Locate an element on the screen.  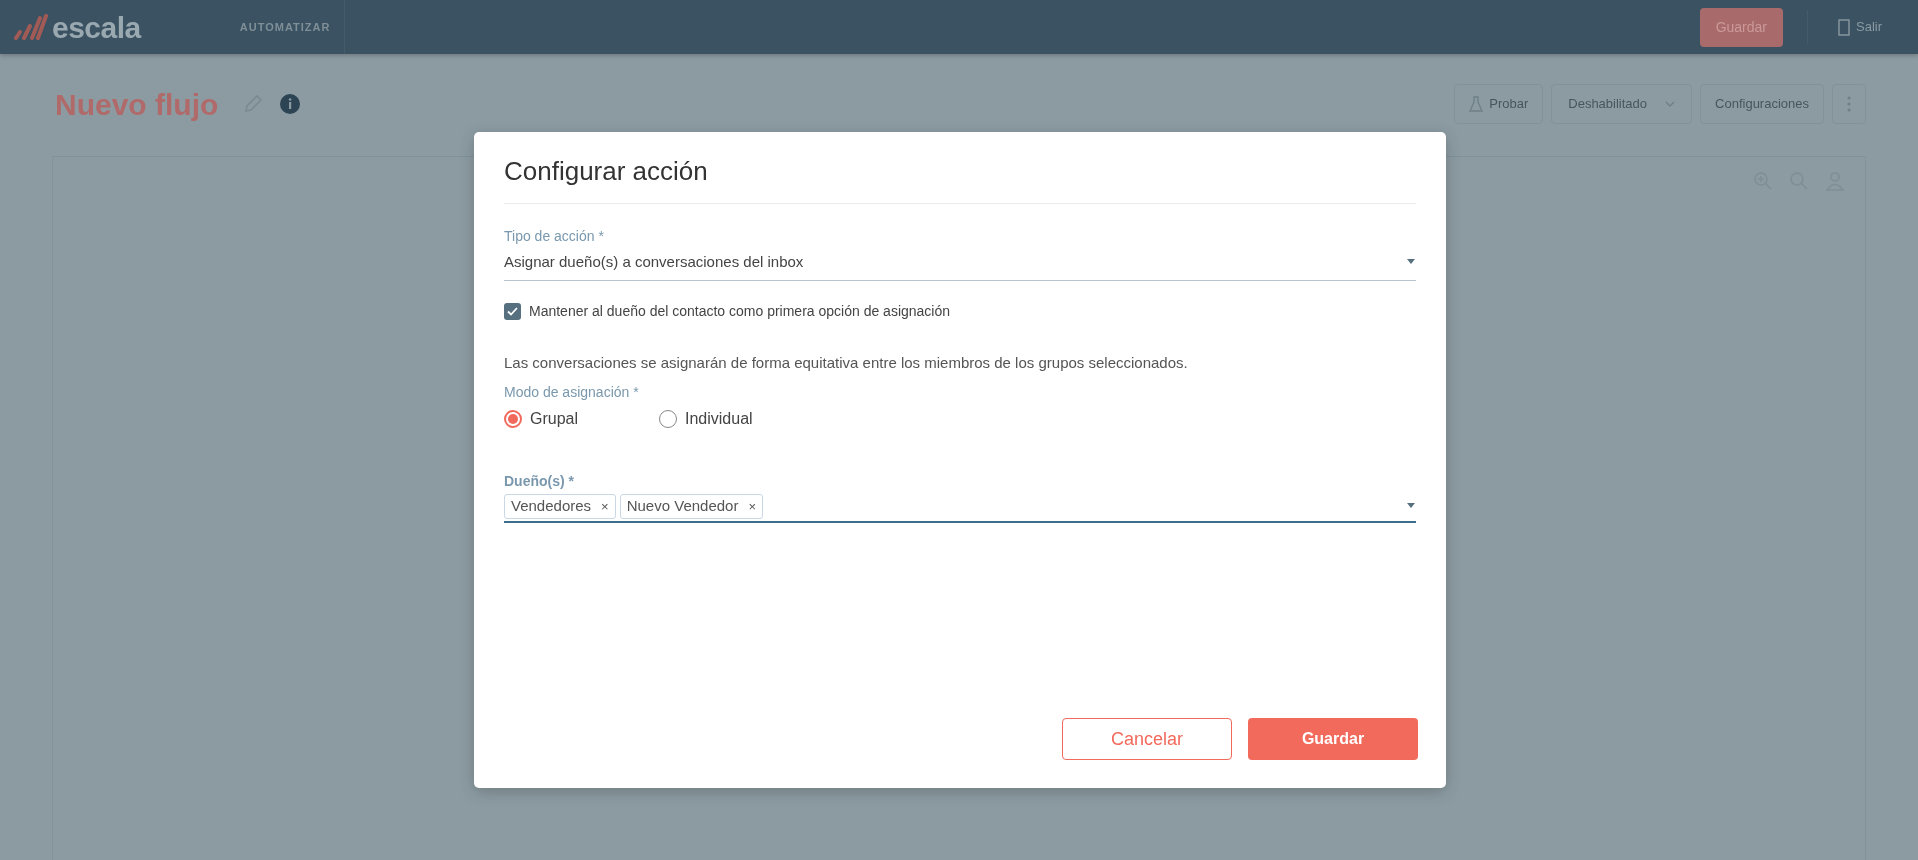
field-label: Modo de asignación * is located at coordinates (572, 392).